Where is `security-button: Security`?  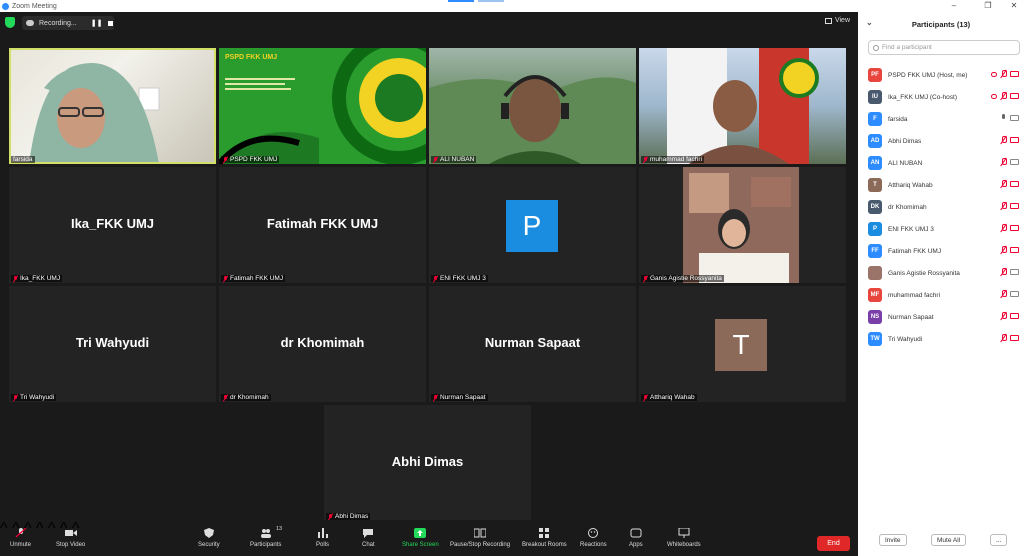
security-button: Security is located at coordinates (209, 538).